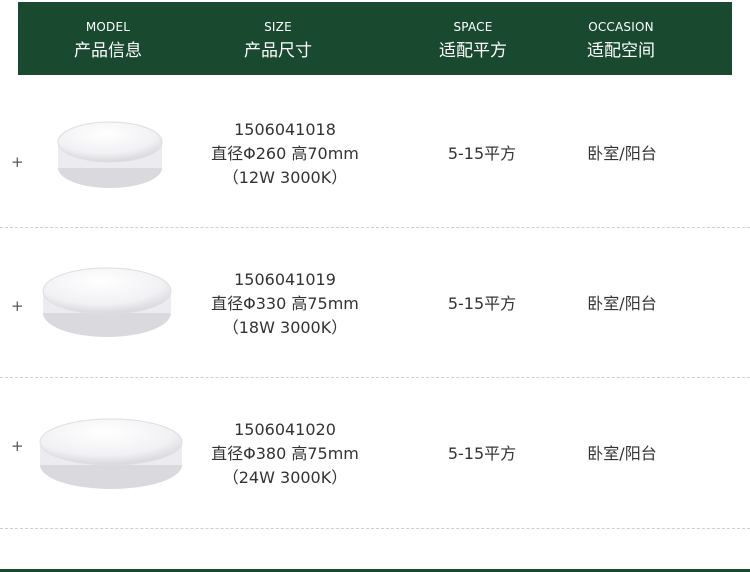 The image size is (750, 572). What do you see at coordinates (473, 38) in the screenshot?
I see `header-col-space: SPACE 适配平方` at bounding box center [473, 38].